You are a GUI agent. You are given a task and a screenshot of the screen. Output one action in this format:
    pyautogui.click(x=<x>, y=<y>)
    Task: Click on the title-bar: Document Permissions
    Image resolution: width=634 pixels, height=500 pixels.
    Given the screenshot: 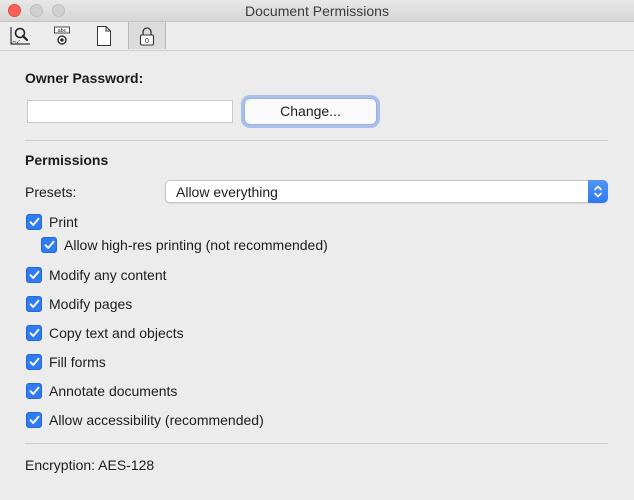 What is the action you would take?
    pyautogui.click(x=317, y=11)
    